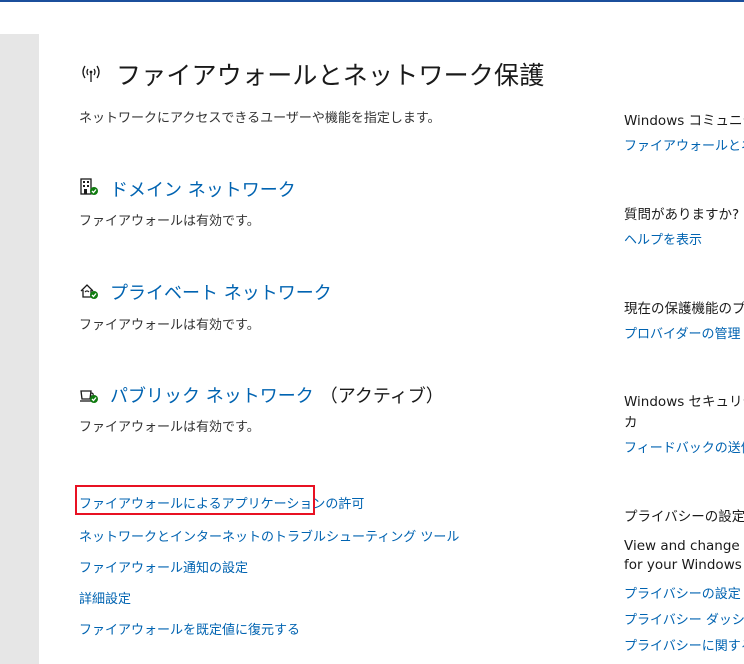 The image size is (744, 664). I want to click on privacy-statement-link: プライバシーに関する声, so click(684, 644).